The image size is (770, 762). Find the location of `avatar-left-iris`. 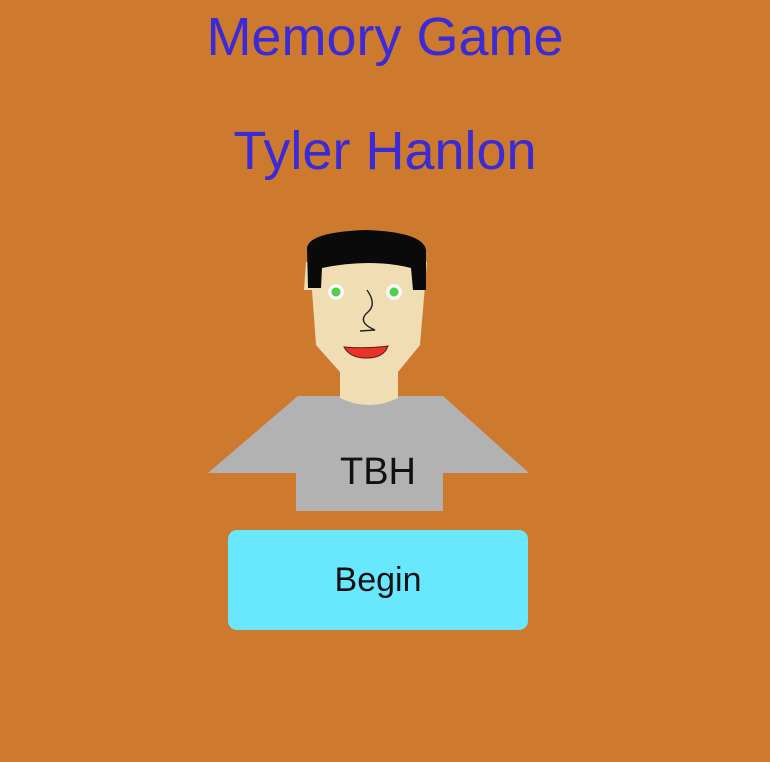

avatar-left-iris is located at coordinates (336, 292).